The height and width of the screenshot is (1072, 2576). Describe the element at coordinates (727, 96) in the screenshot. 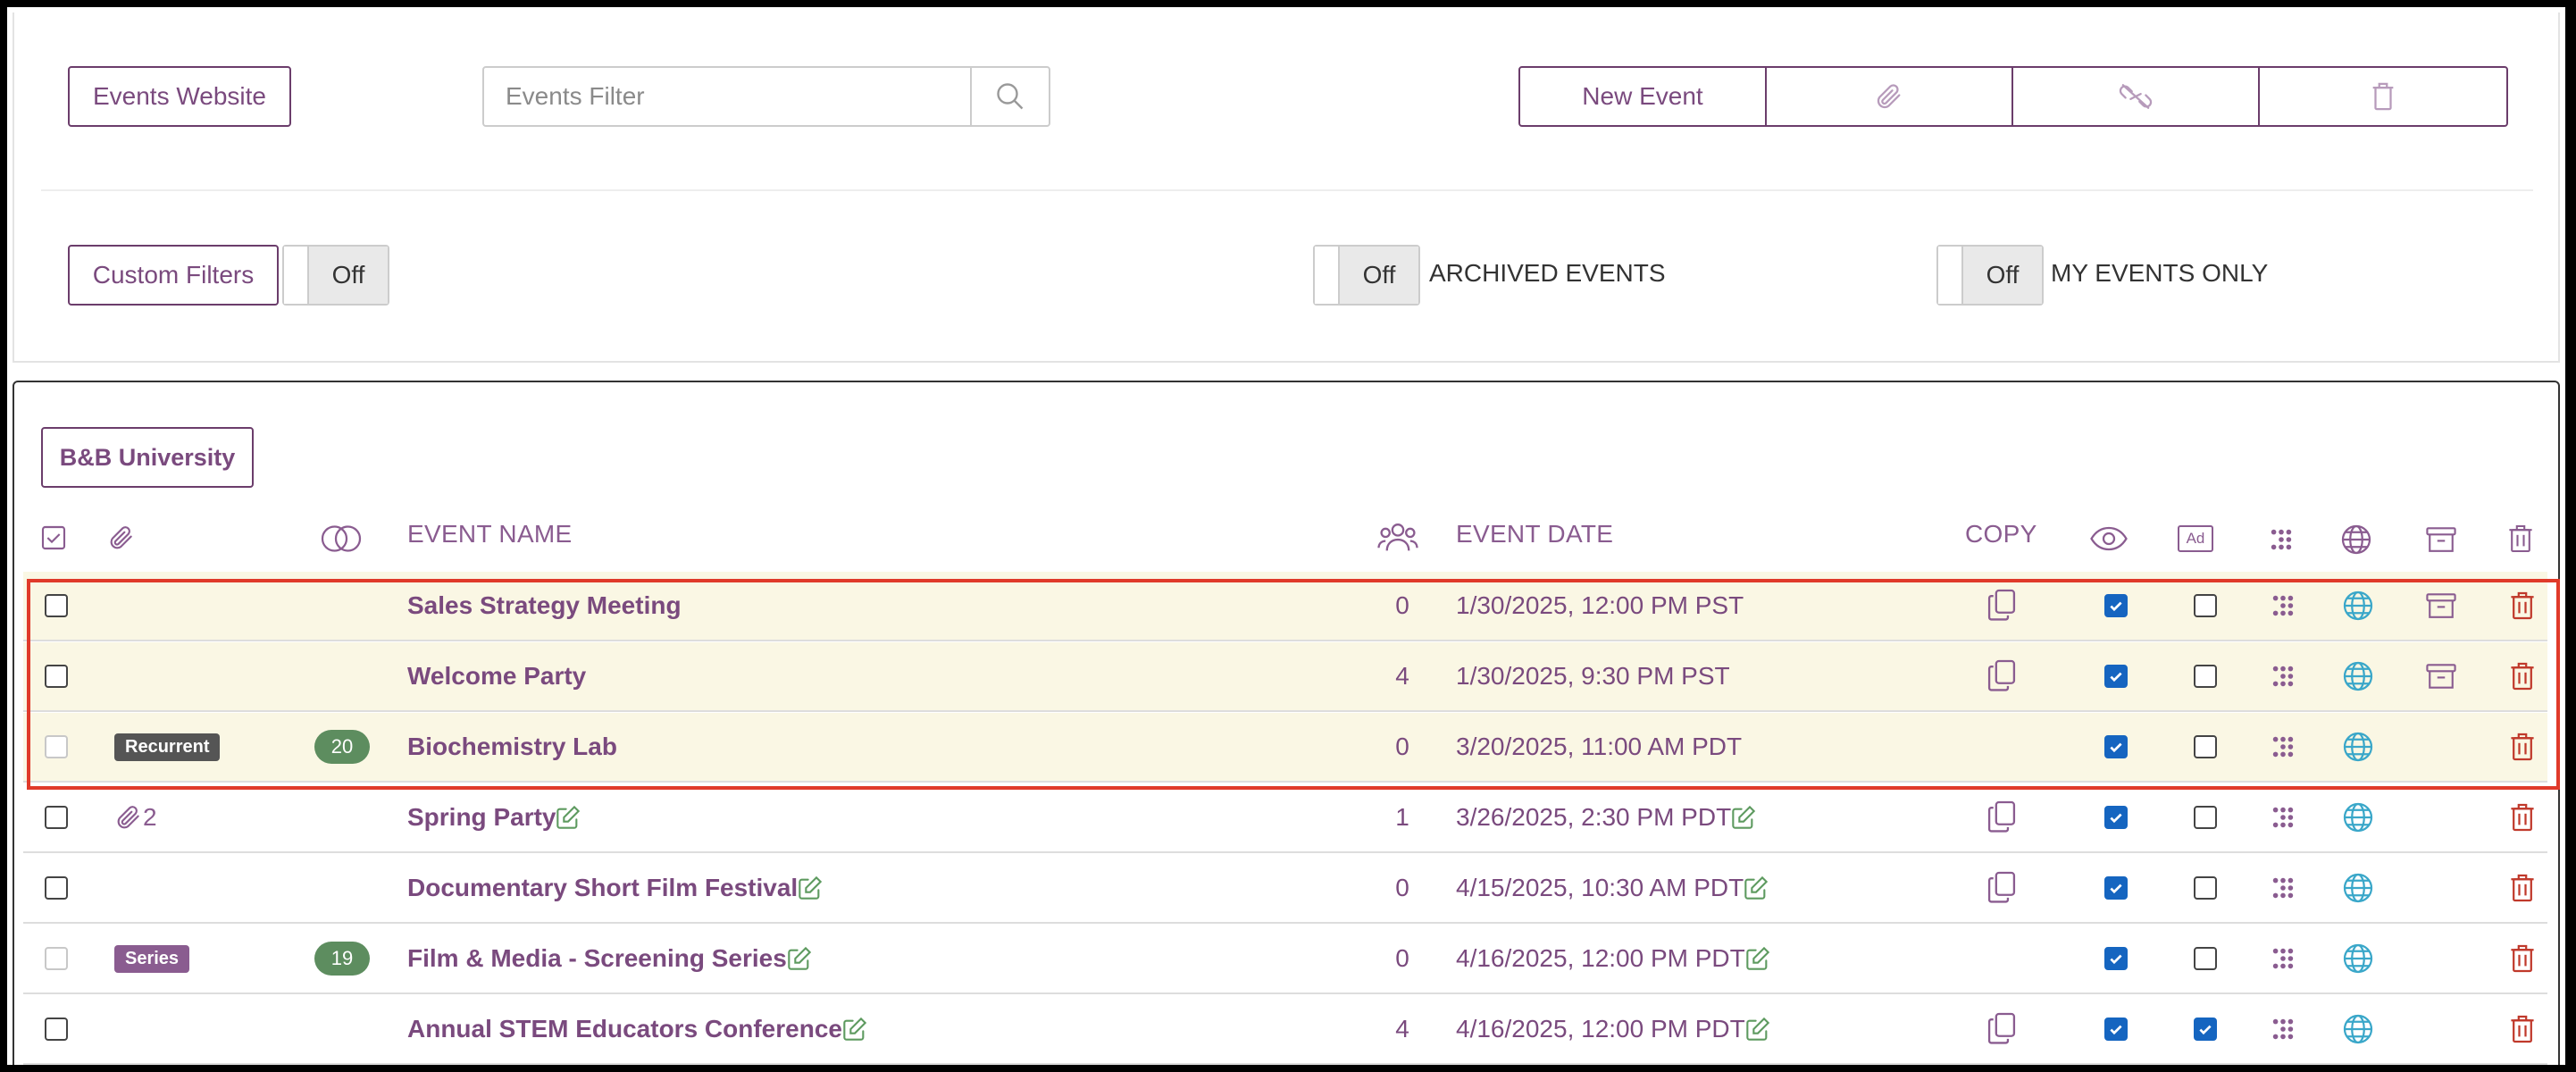

I see `events-filter-input` at that location.